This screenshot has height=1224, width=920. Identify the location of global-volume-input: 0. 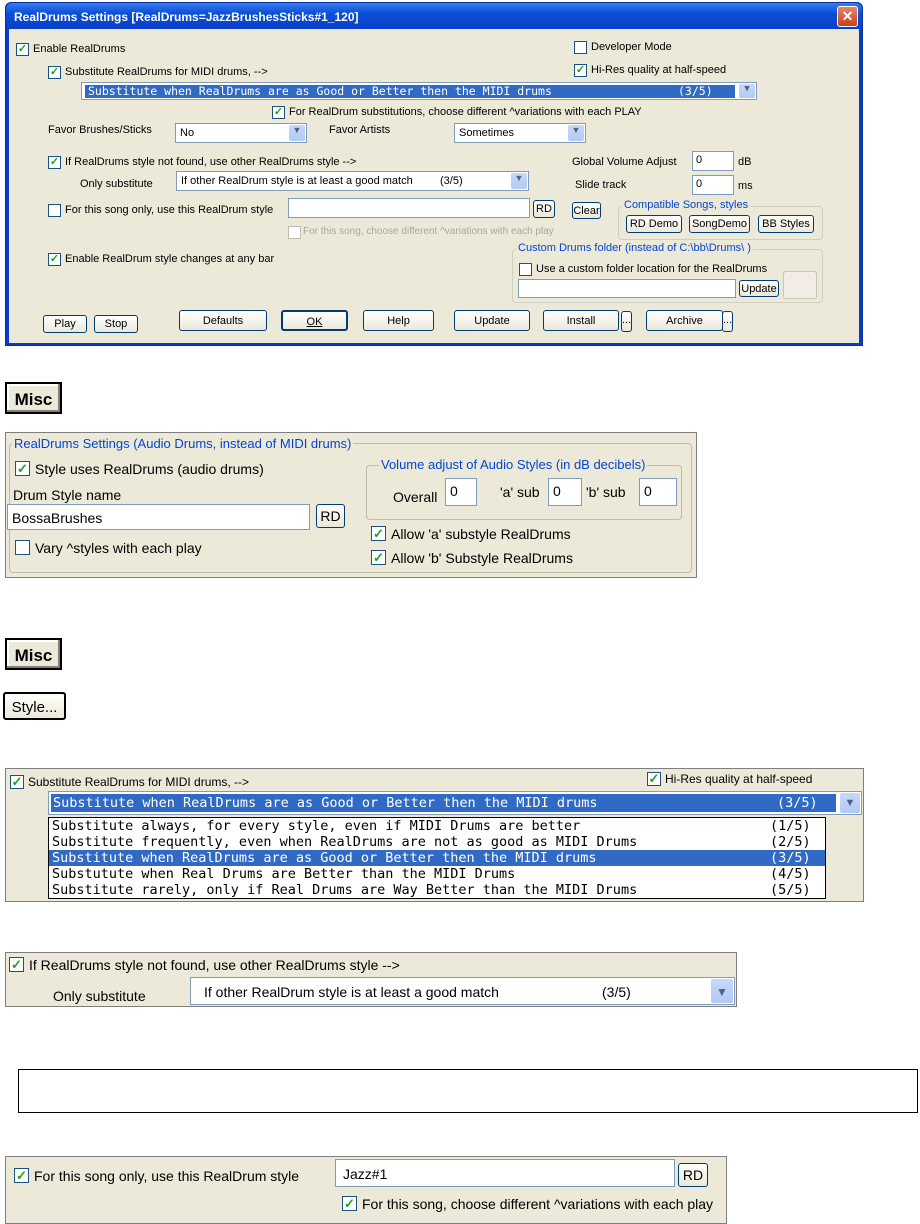
(713, 161).